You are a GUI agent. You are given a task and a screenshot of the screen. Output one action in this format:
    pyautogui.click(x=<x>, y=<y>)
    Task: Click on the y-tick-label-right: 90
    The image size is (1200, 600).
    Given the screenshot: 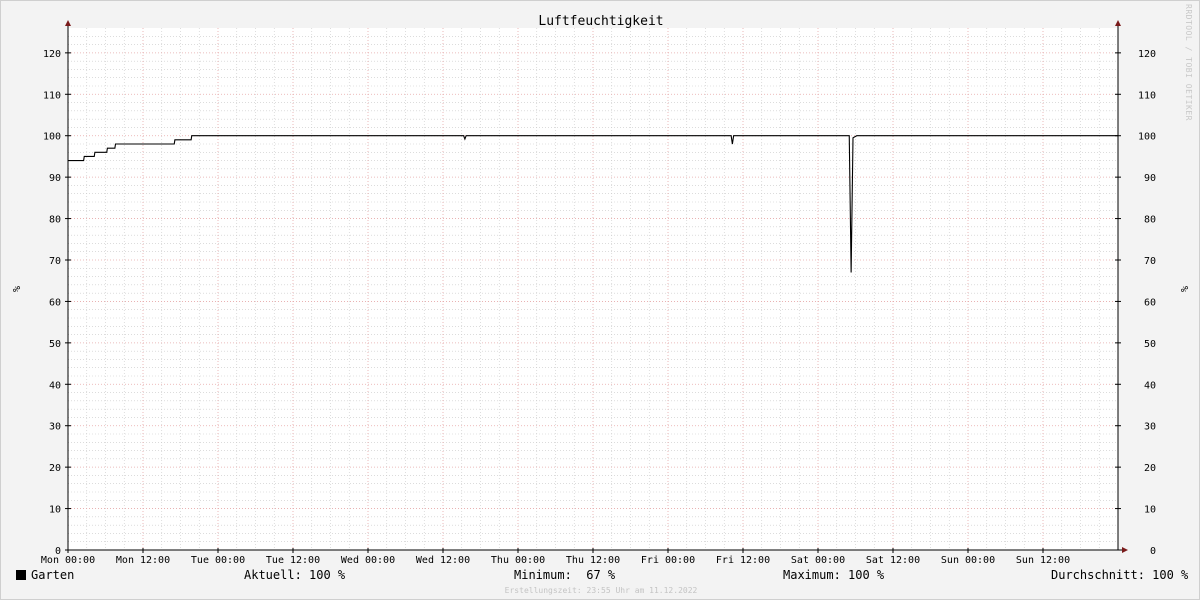 What is the action you would take?
    pyautogui.click(x=1150, y=178)
    